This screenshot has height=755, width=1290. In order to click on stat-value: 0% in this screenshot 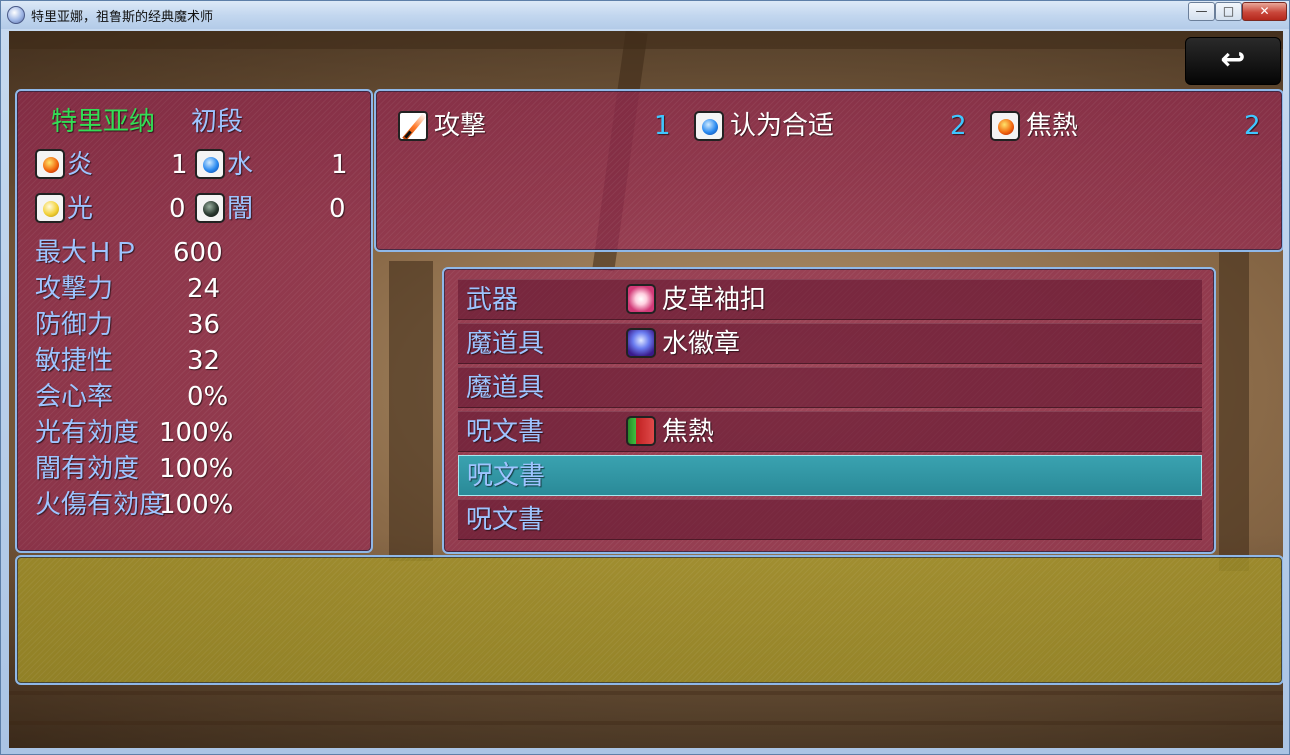, I will do `click(208, 397)`.